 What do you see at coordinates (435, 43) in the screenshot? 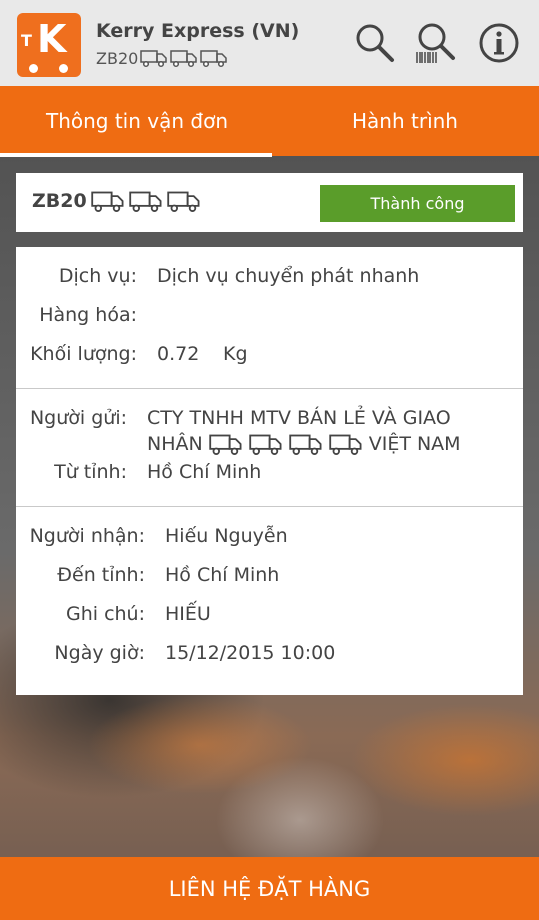
I see `barcode-search-icon` at bounding box center [435, 43].